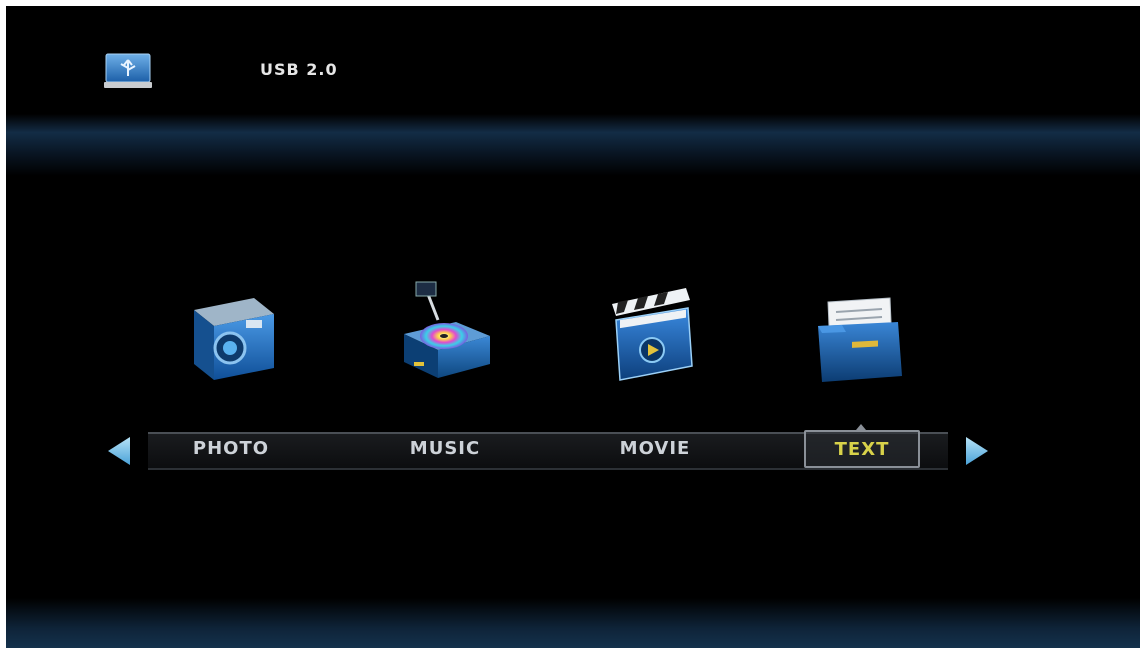  What do you see at coordinates (299, 69) in the screenshot?
I see `source-label: USB 2.0` at bounding box center [299, 69].